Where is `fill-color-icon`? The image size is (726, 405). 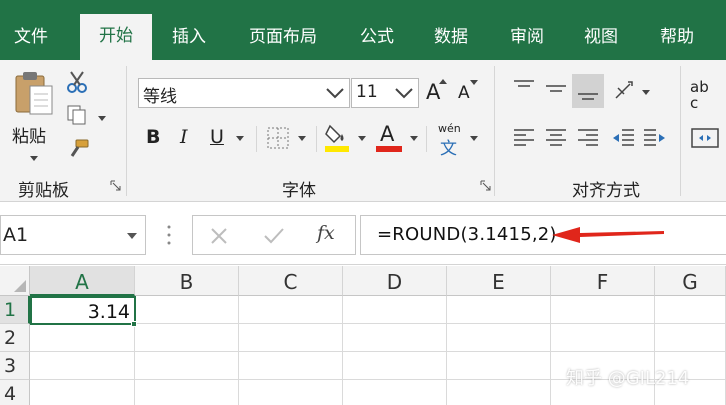 fill-color-icon is located at coordinates (337, 138).